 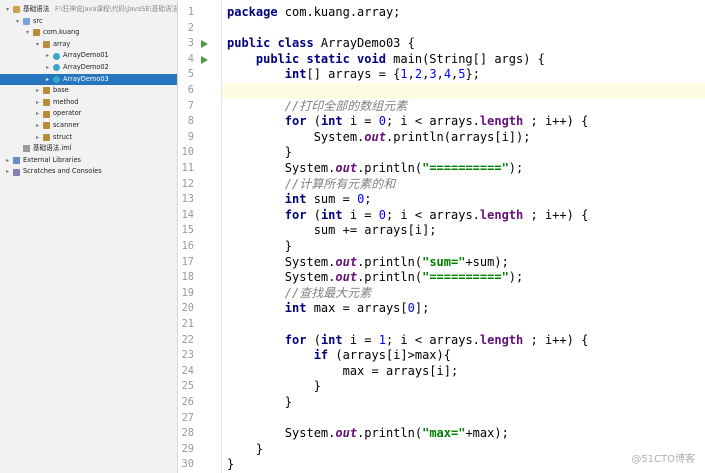 I want to click on code-line: int max = arrays[0];, so click(x=328, y=309).